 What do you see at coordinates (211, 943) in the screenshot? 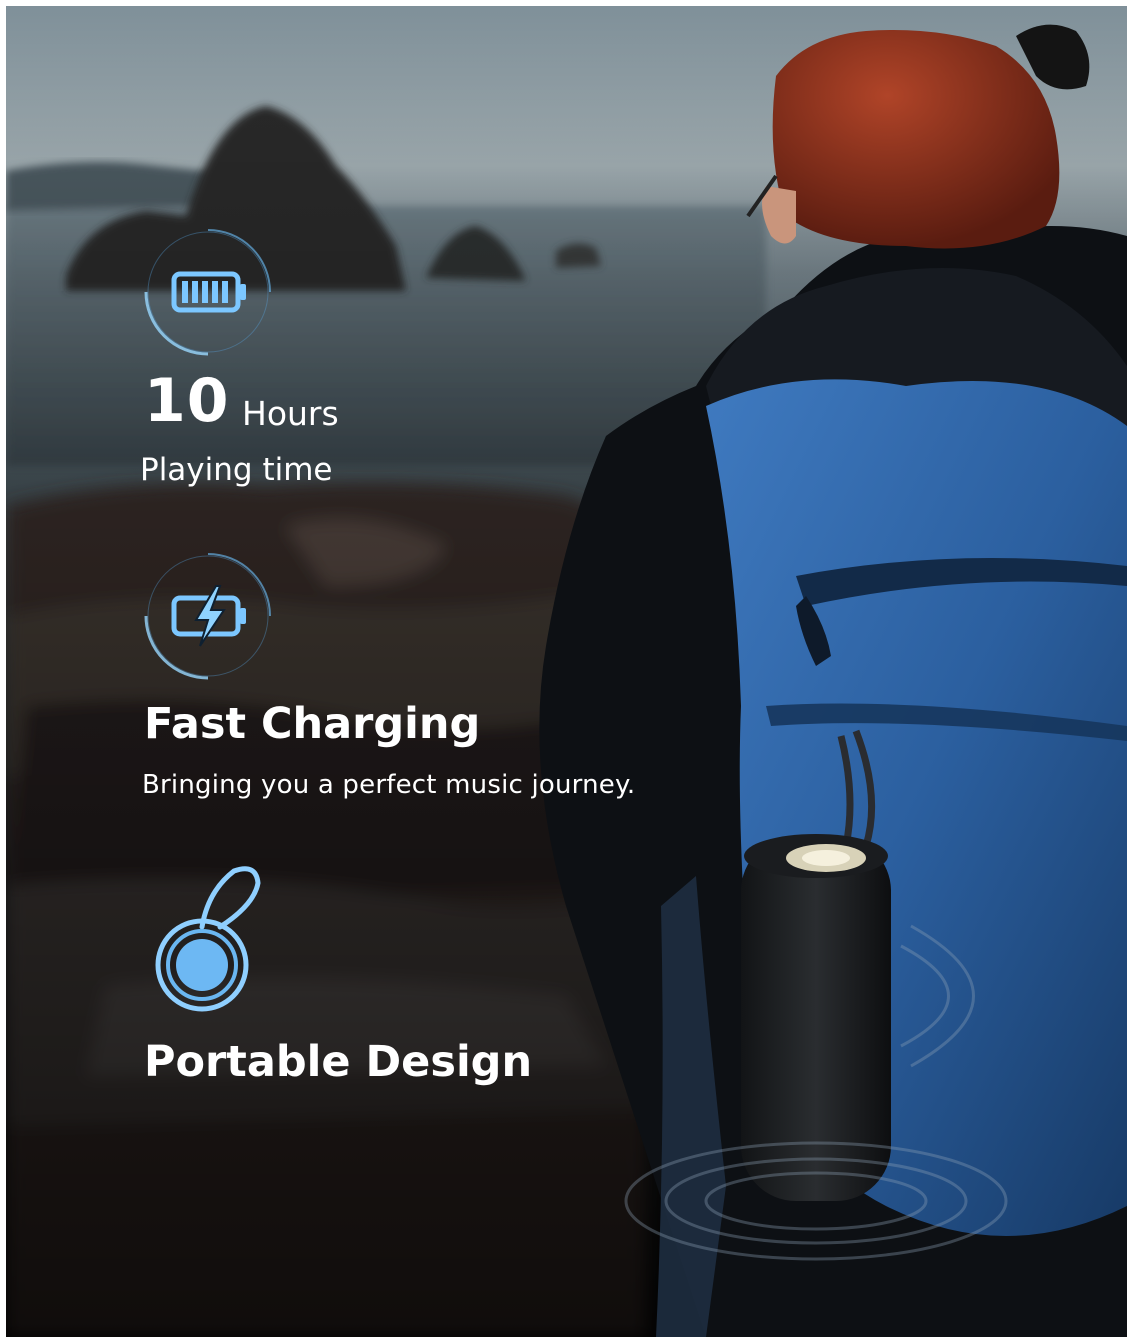
I see `lanyard-ring-icon` at bounding box center [211, 943].